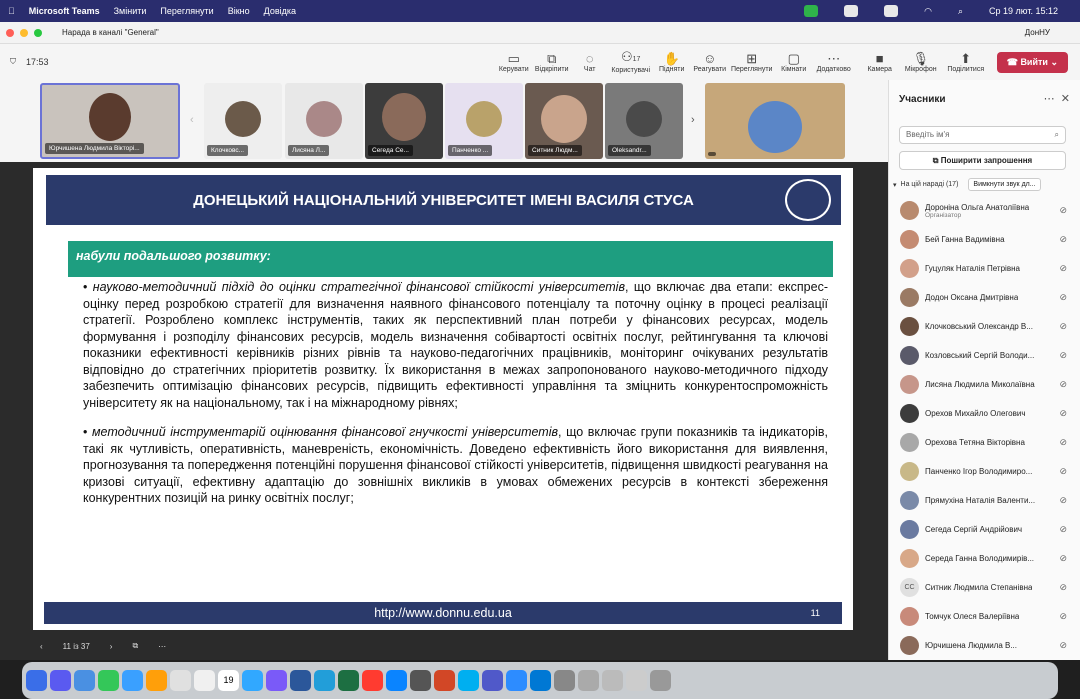  I want to click on unpin-button: ⧉ Відкріпити, so click(552, 62).